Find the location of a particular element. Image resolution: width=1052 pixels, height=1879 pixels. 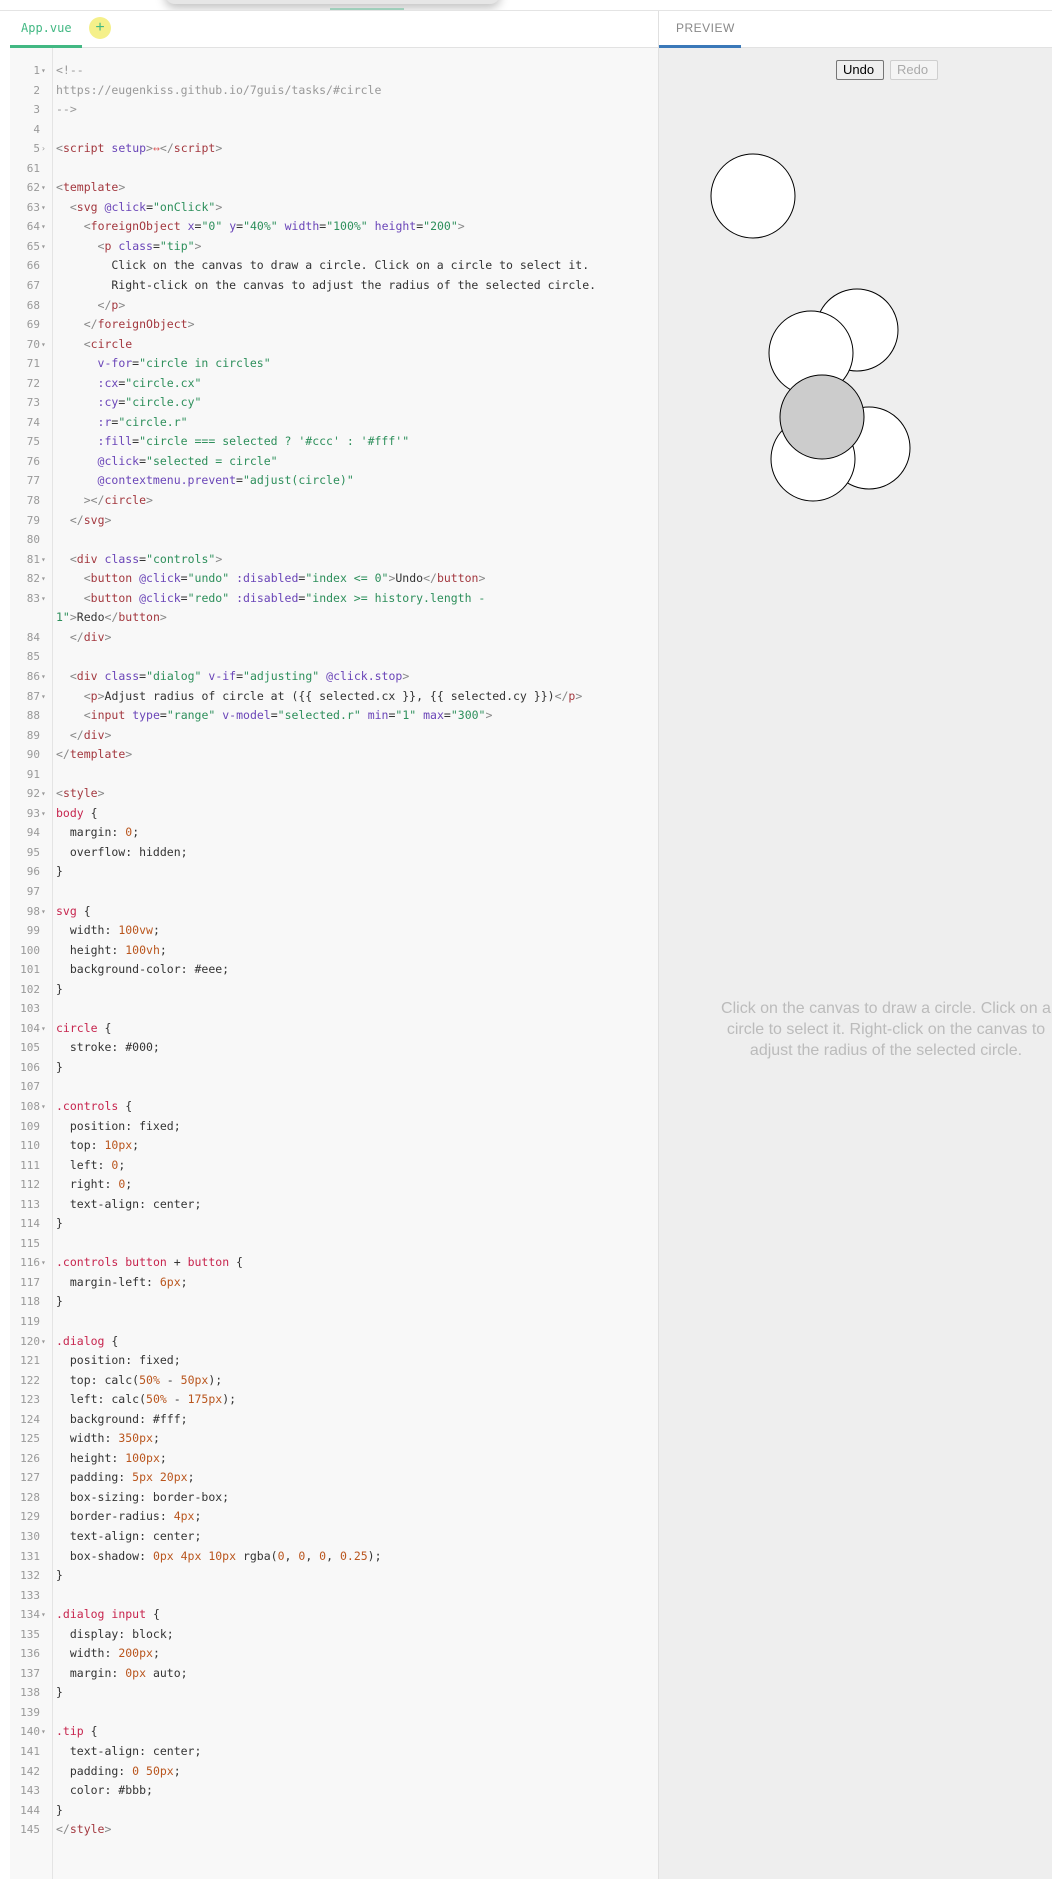

code-text: right: 0; is located at coordinates (94, 1184).